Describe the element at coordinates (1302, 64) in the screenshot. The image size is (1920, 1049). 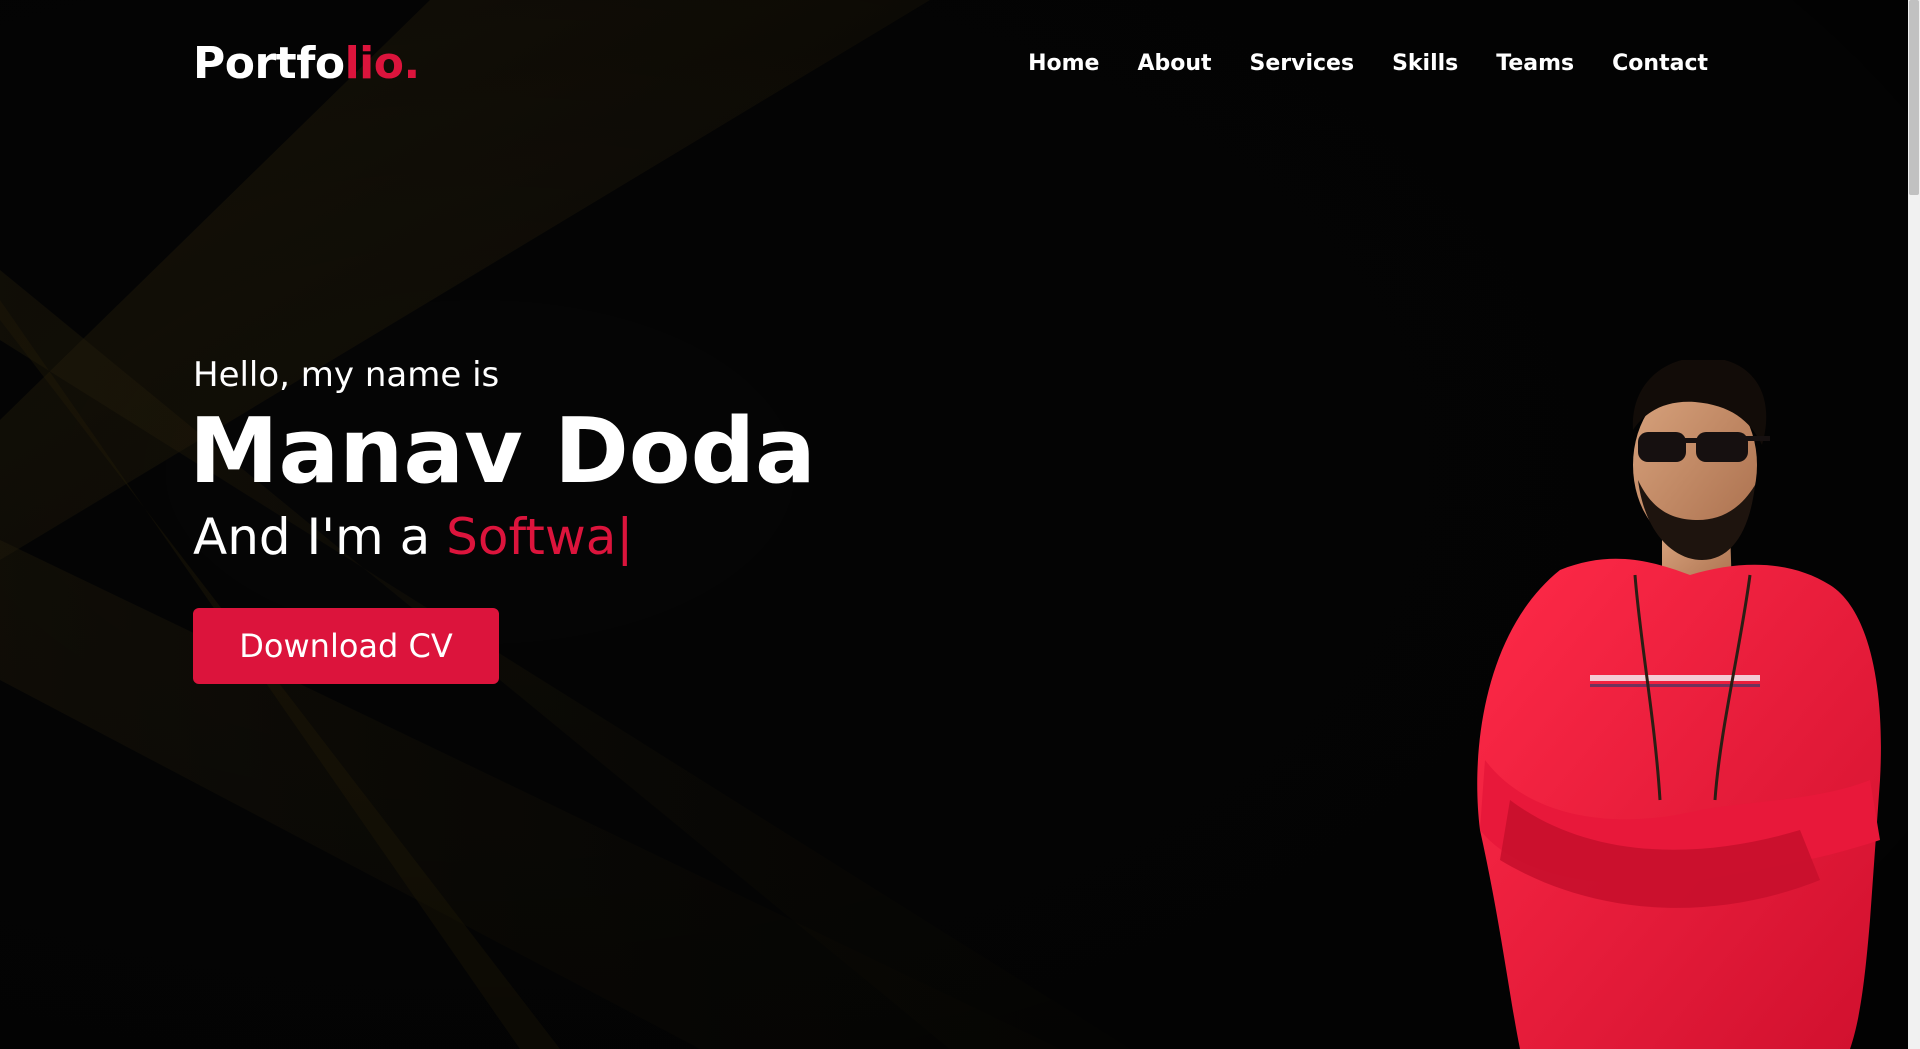
I see `nav-item-services: Services` at that location.